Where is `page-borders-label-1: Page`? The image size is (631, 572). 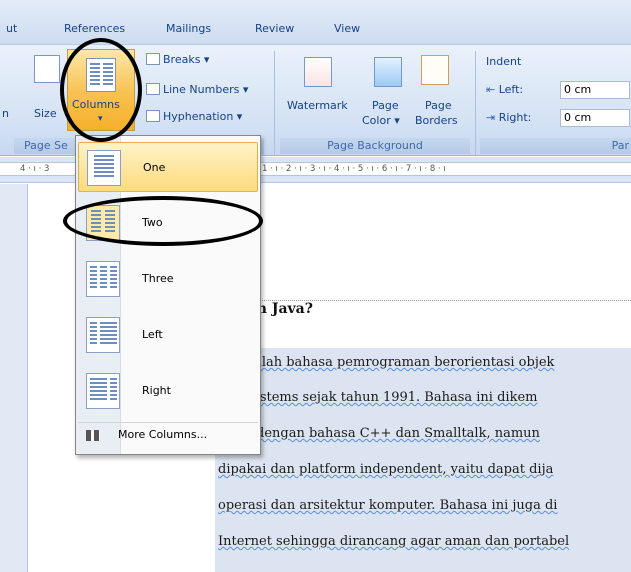 page-borders-label-1: Page is located at coordinates (438, 105).